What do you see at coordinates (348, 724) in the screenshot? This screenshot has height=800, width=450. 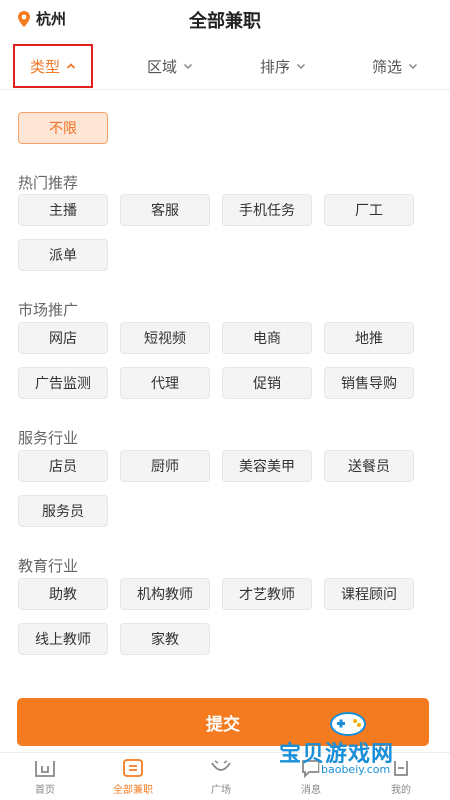 I see `gamepad-logo-icon` at bounding box center [348, 724].